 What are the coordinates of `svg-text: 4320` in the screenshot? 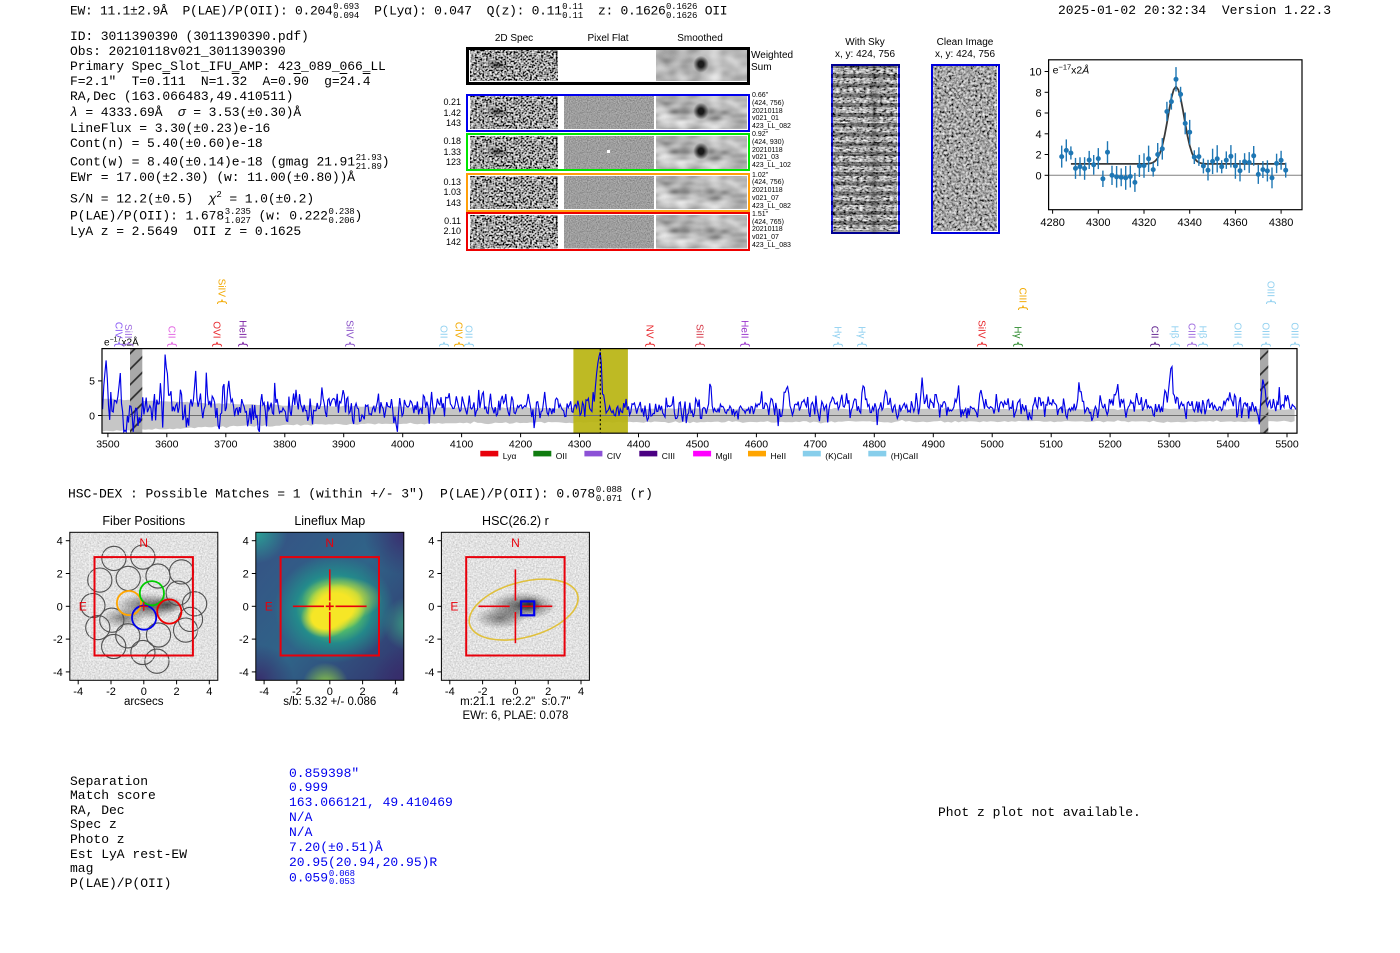 It's located at (1144, 223).